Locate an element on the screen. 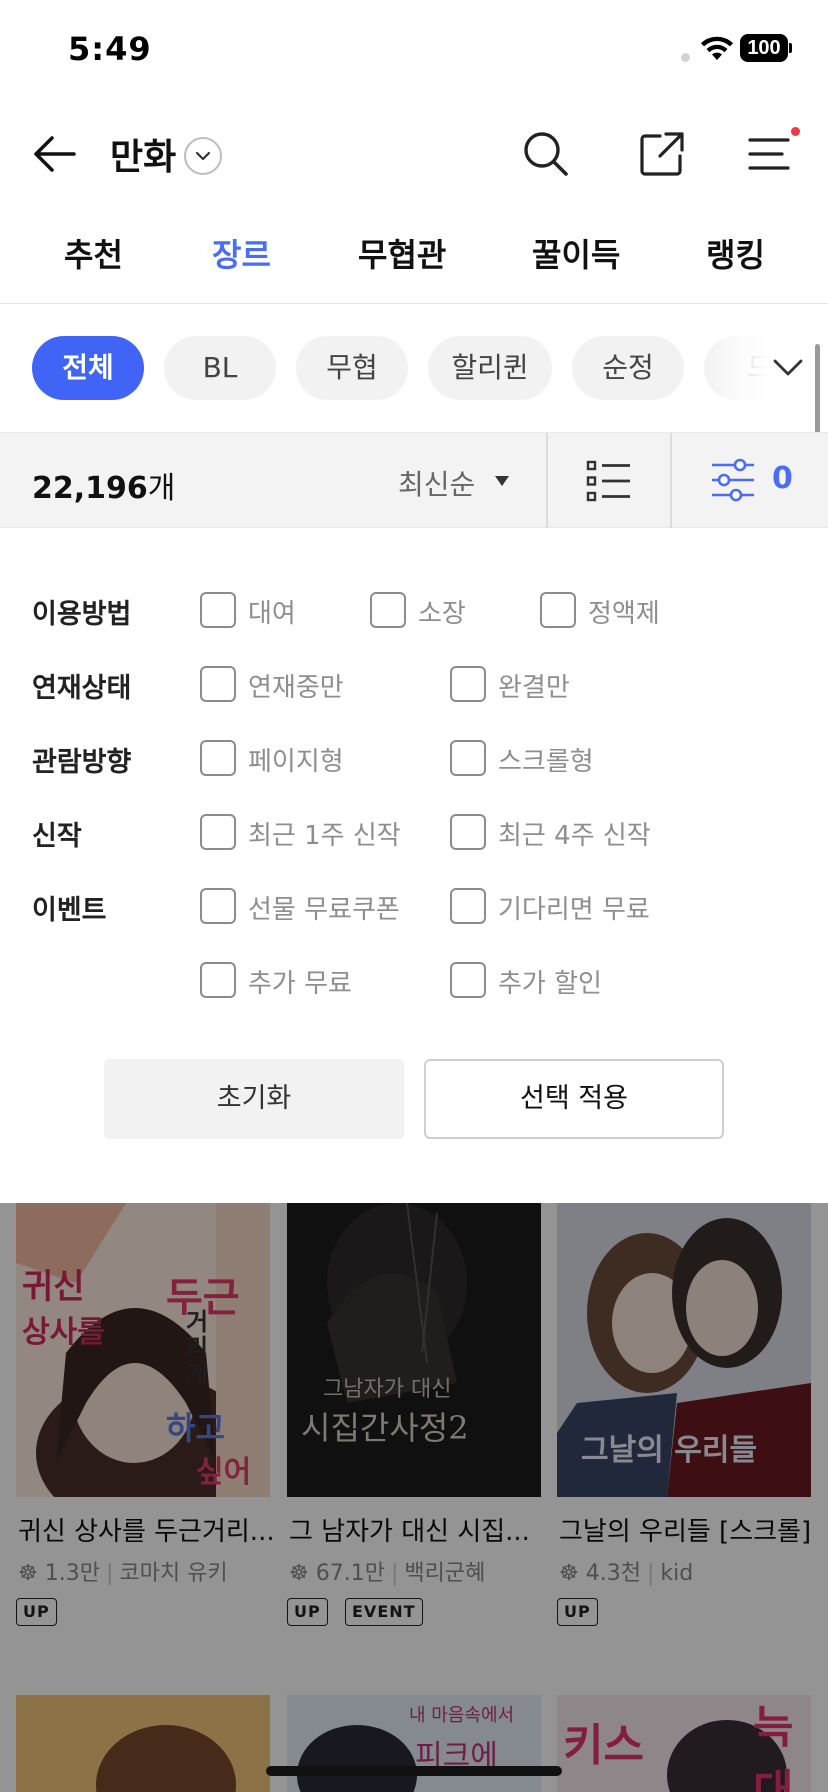 Image resolution: width=828 pixels, height=1792 pixels. status-time: 5:49 is located at coordinates (110, 49).